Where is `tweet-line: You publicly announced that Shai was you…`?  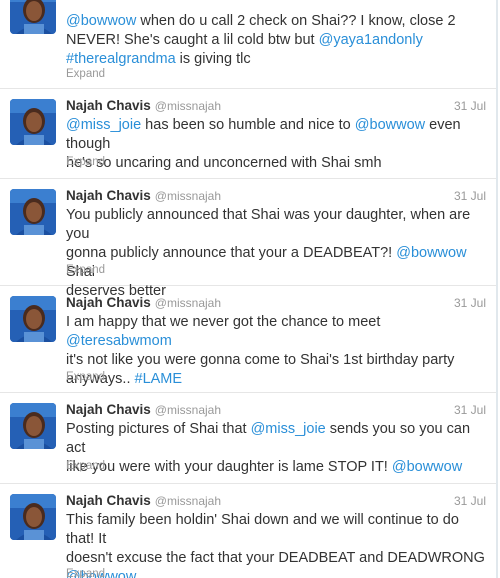 tweet-line: You publicly announced that Shai was you… is located at coordinates (278, 225).